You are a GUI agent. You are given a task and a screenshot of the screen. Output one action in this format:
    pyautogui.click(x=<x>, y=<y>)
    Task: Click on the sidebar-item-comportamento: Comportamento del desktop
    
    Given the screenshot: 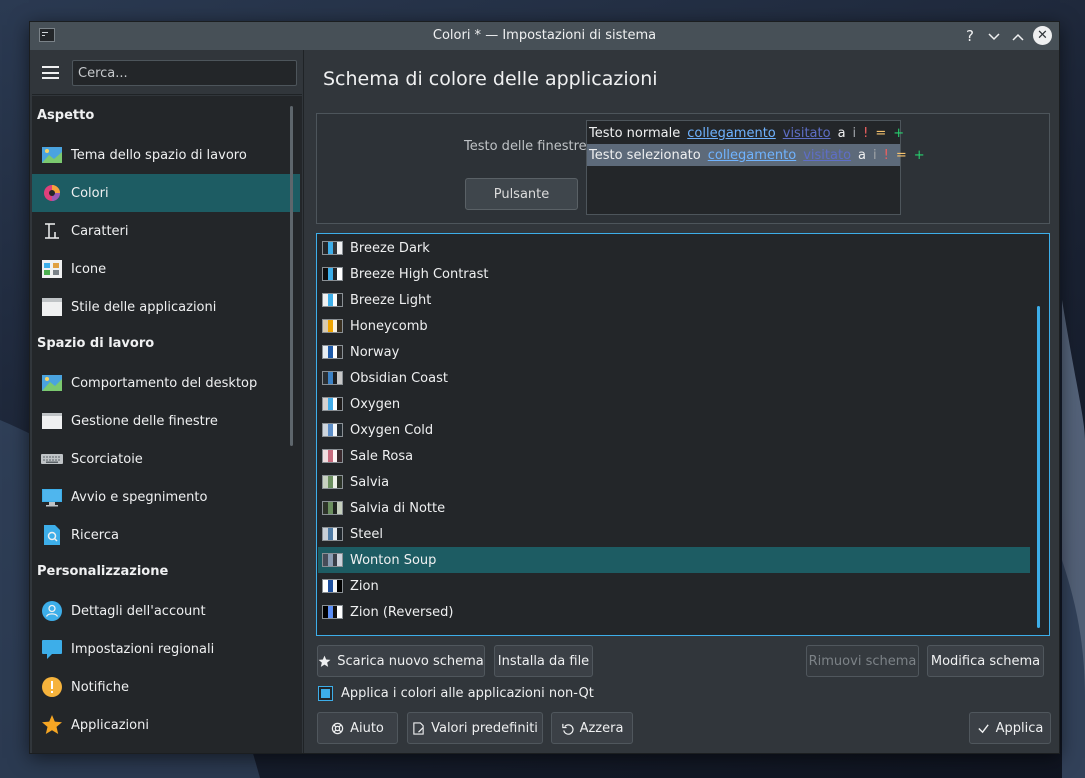 What is the action you would take?
    pyautogui.click(x=166, y=383)
    